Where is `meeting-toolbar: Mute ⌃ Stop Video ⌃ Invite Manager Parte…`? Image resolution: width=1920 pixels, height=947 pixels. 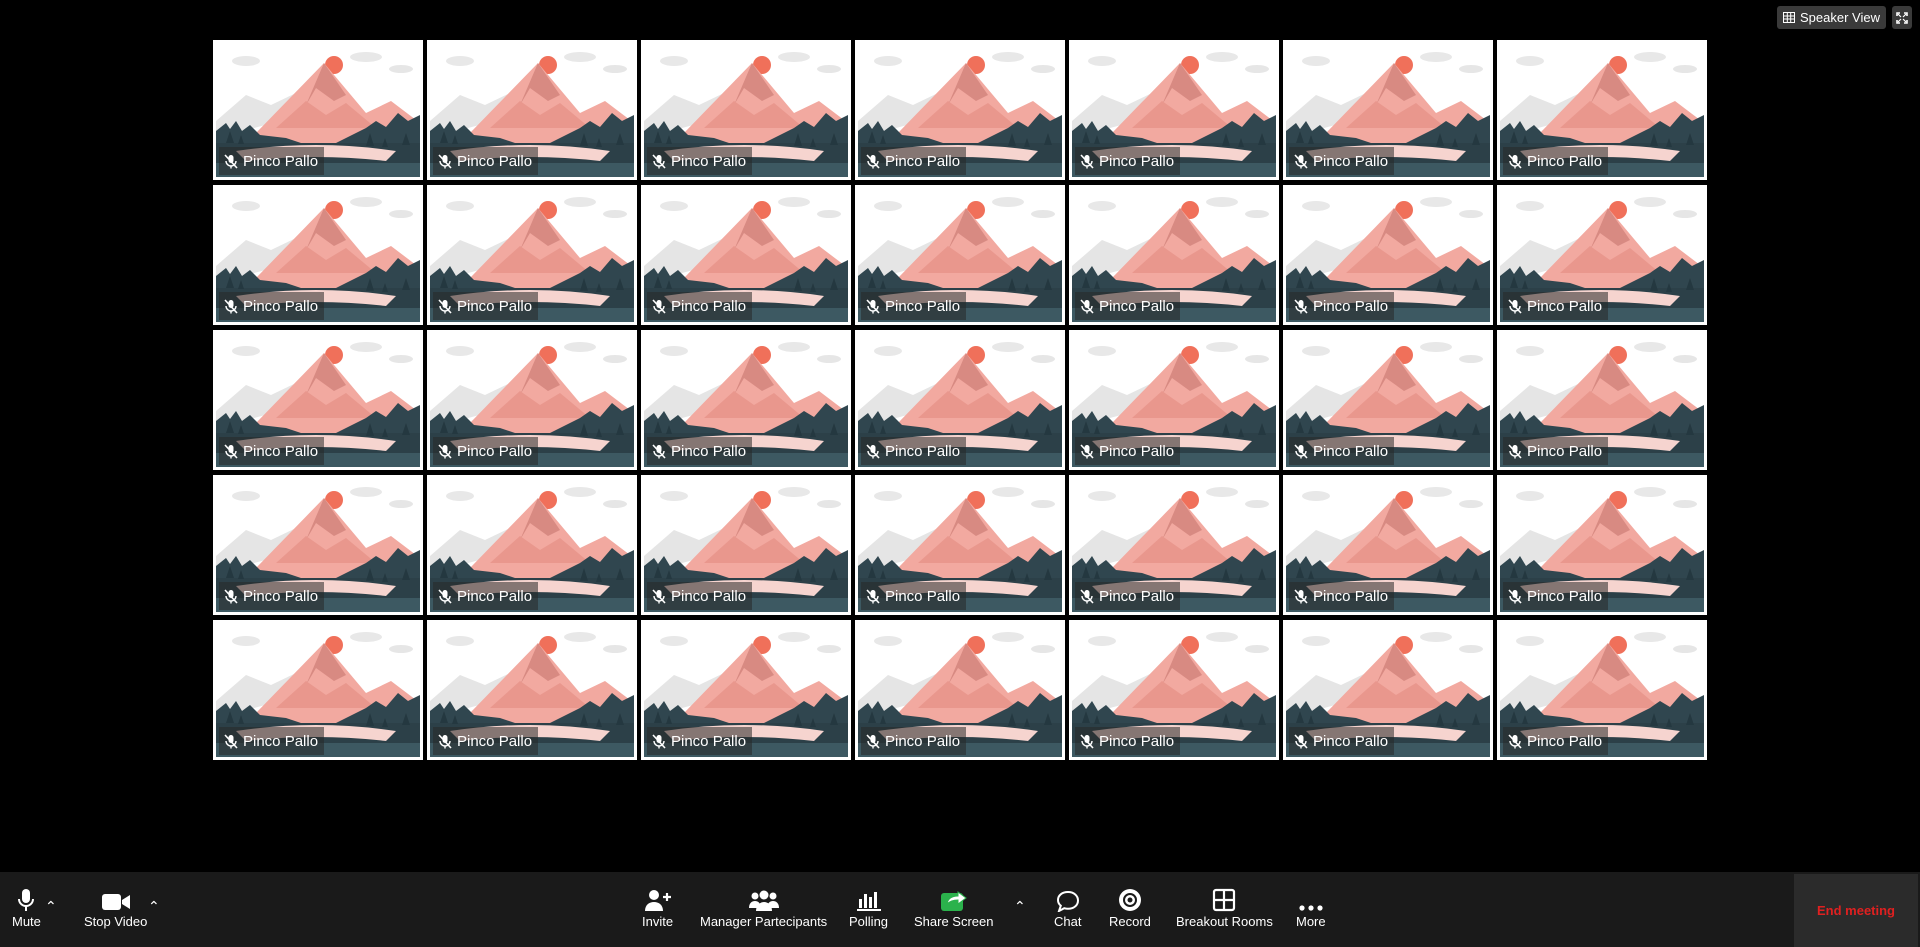
meeting-toolbar: Mute ⌃ Stop Video ⌃ Invite Manager Parte… is located at coordinates (960, 909).